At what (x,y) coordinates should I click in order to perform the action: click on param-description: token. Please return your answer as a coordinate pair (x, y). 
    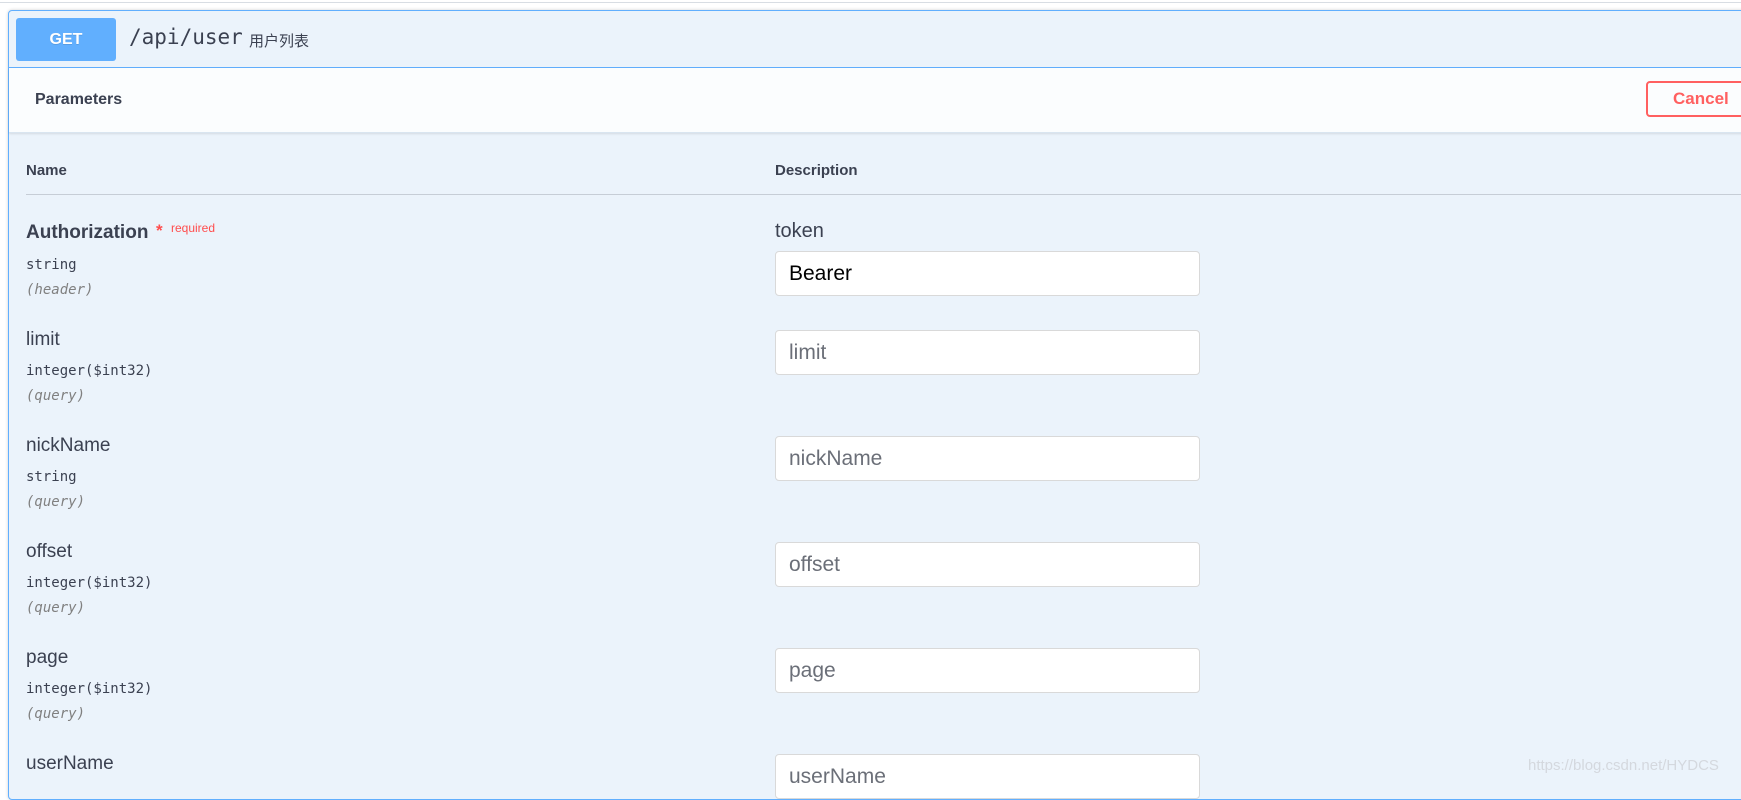
    Looking at the image, I should click on (799, 231).